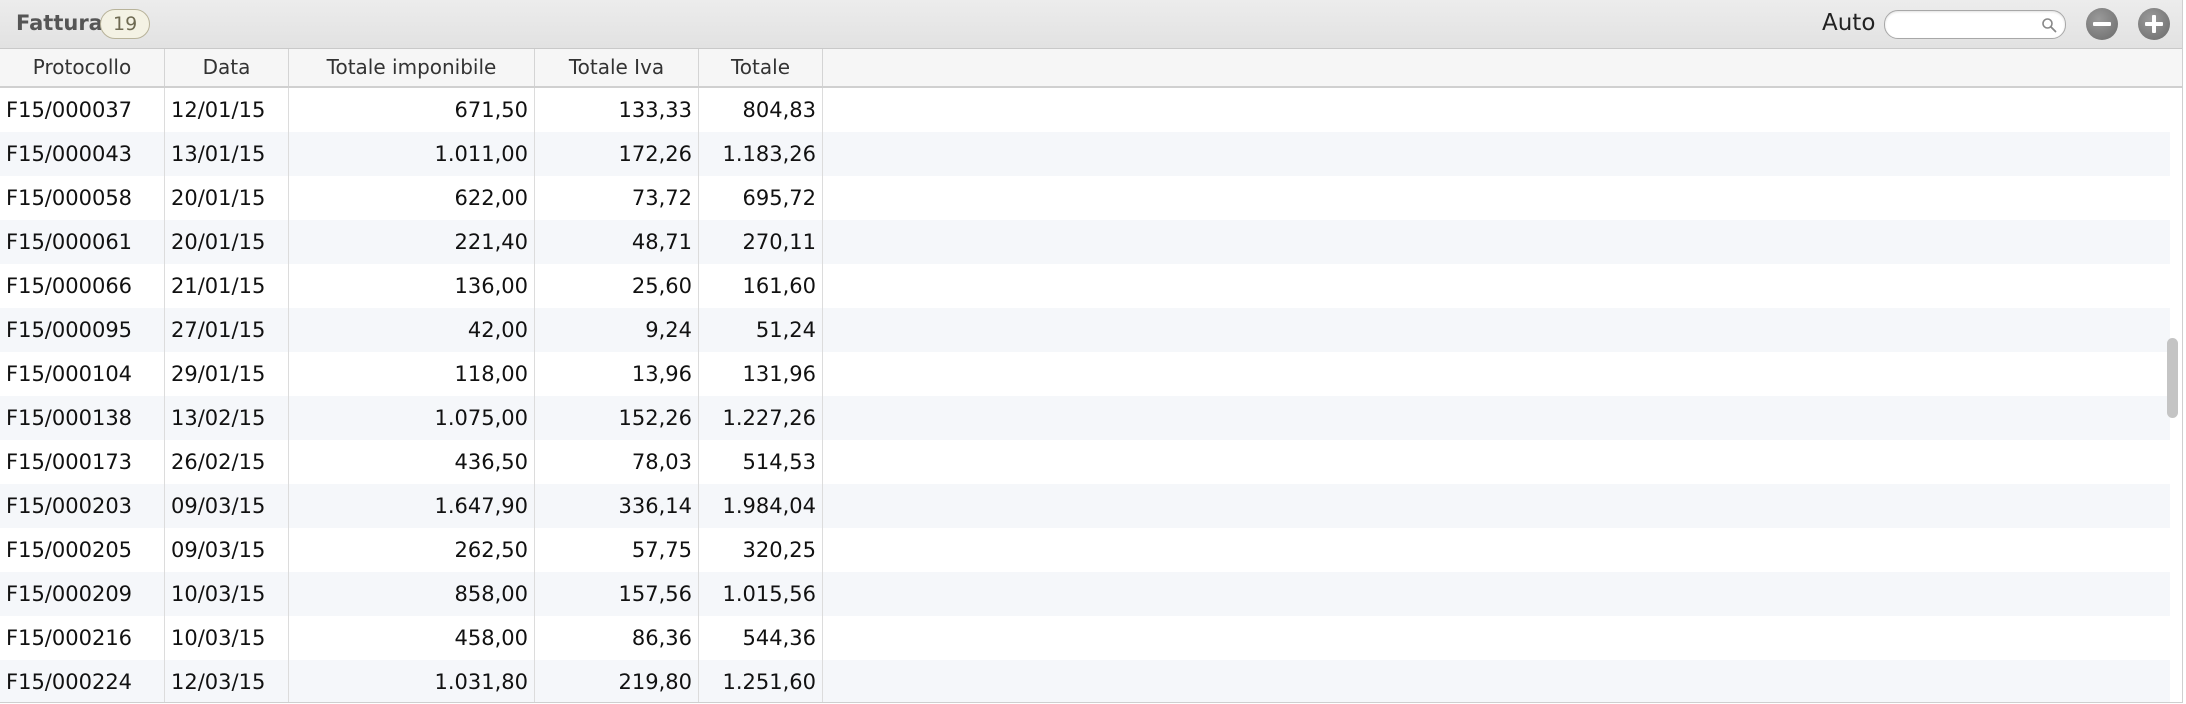 This screenshot has width=2186, height=704. What do you see at coordinates (1085, 154) in the screenshot?
I see `table-row: F15/000043 13/01/15 1.011,00 172,26 1.183,26` at bounding box center [1085, 154].